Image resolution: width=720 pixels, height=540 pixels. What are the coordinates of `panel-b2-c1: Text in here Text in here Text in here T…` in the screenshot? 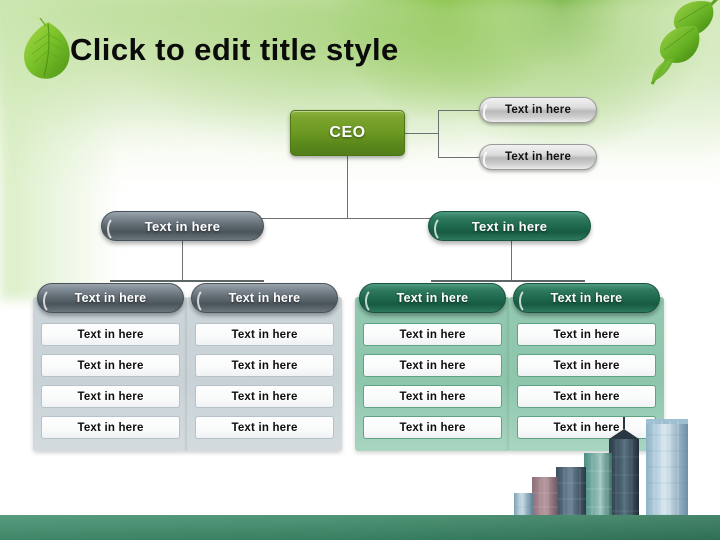 It's located at (432, 367).